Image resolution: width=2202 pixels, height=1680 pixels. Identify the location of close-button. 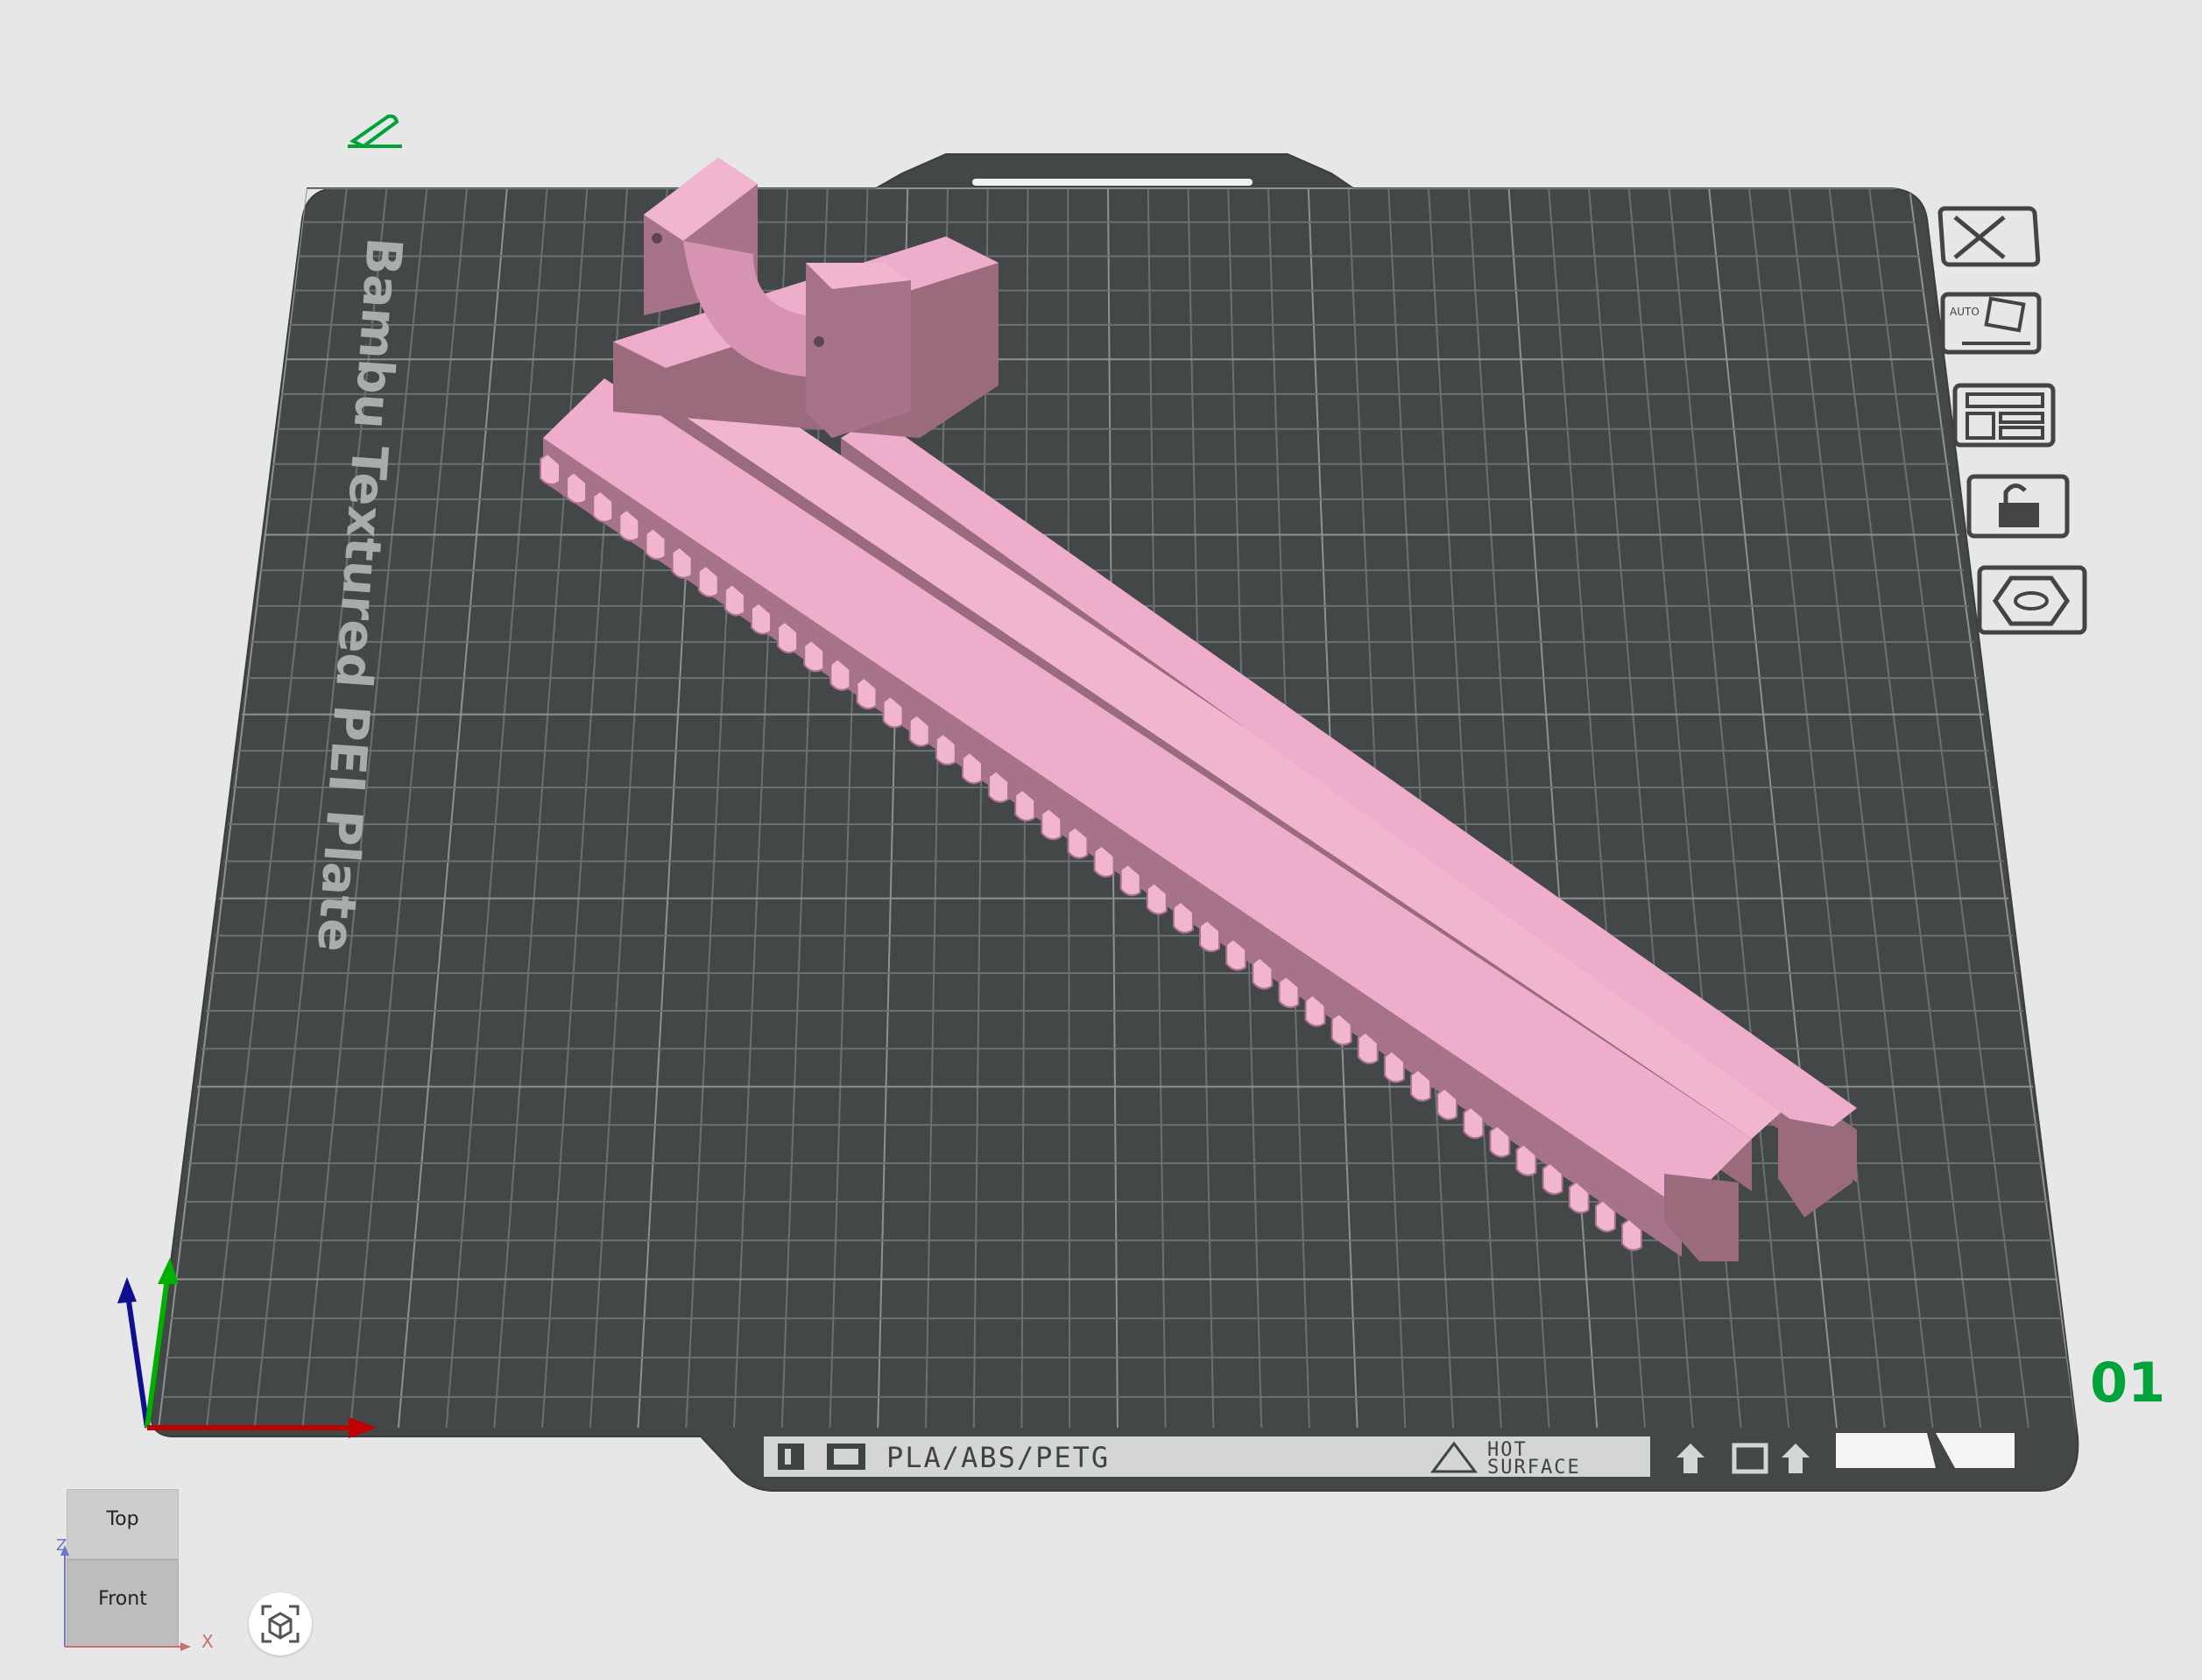
(1989, 236).